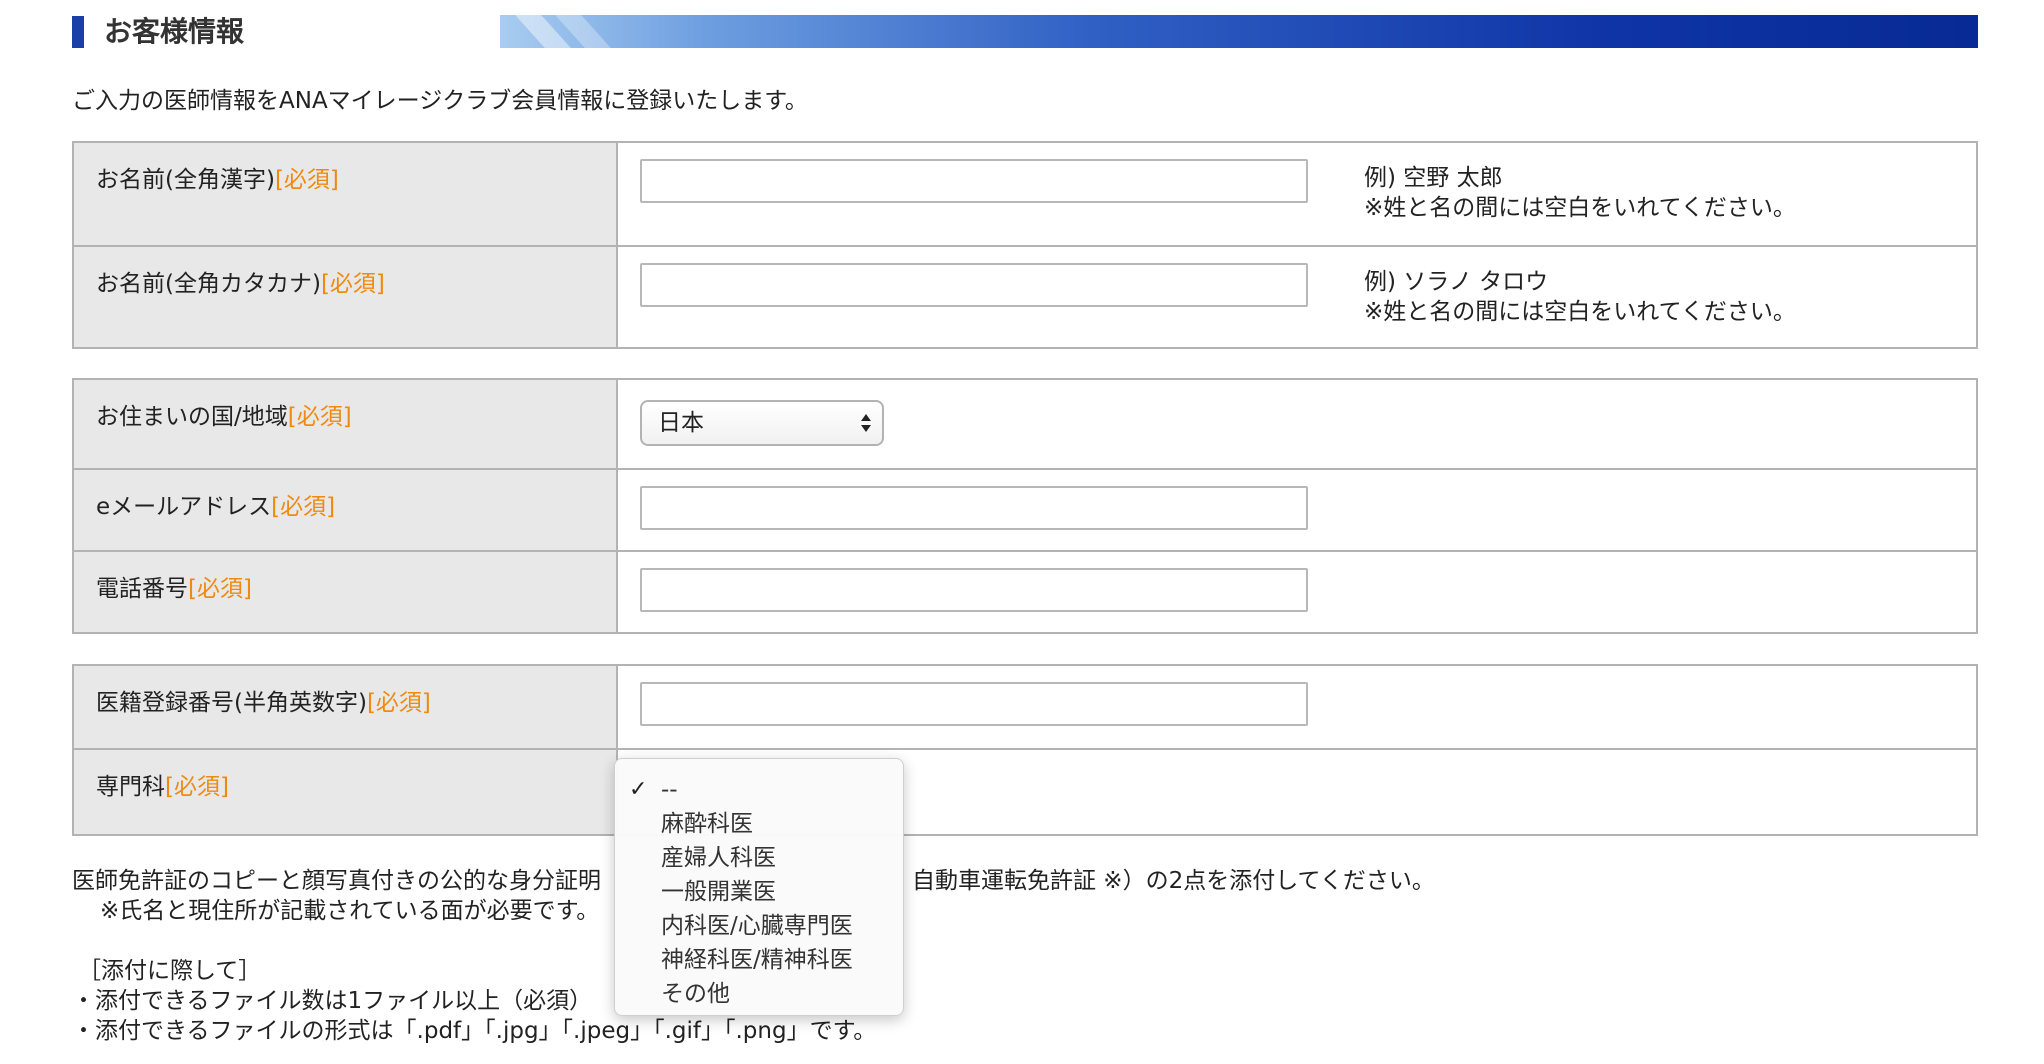 This screenshot has height=1064, width=2044. I want to click on specialty-option-none: ✓ --, so click(759, 790).